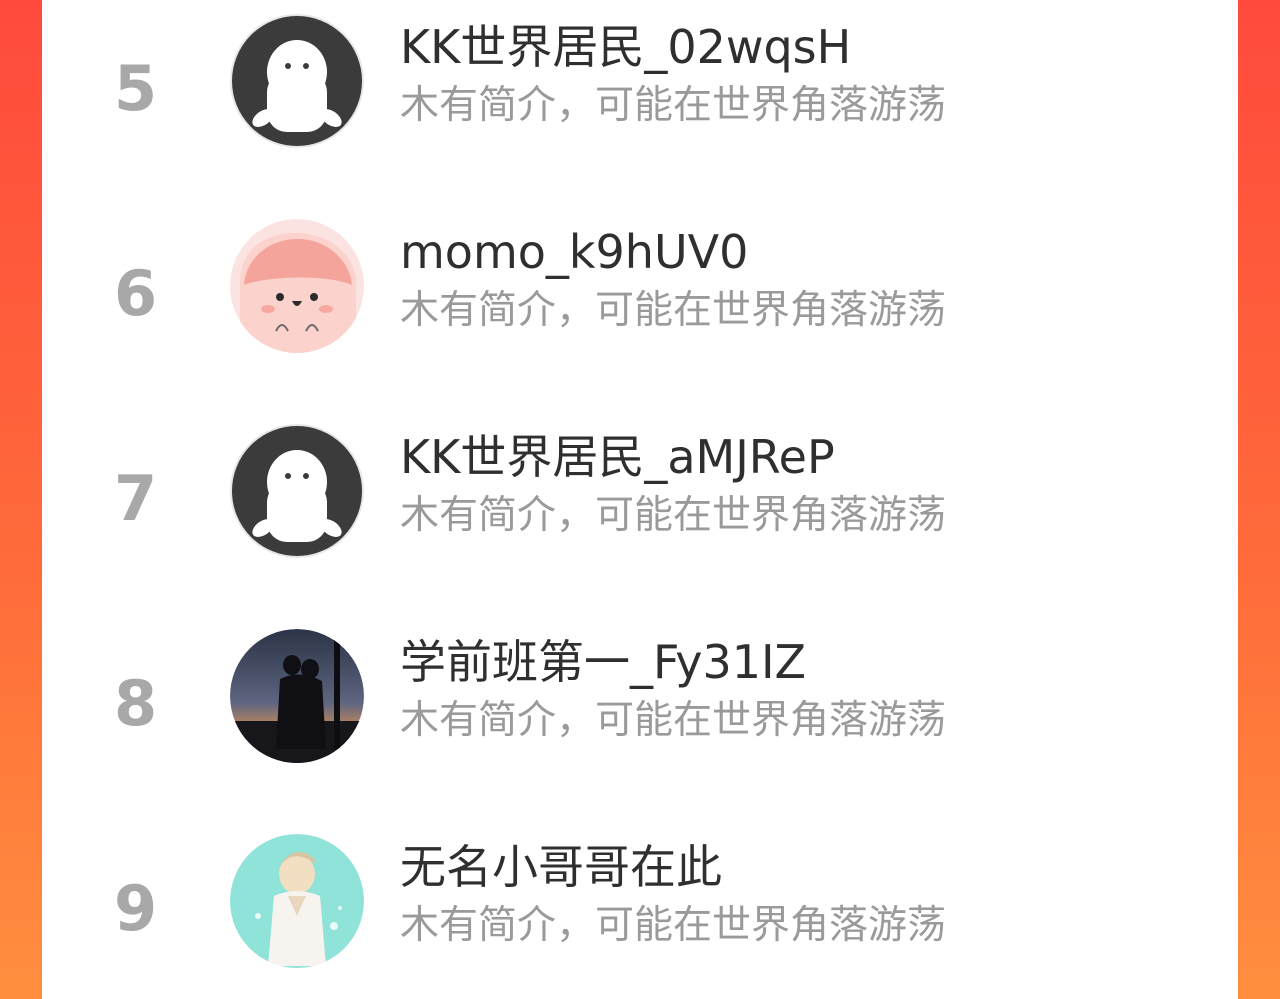  What do you see at coordinates (561, 867) in the screenshot?
I see `username: 无名小哥哥在此` at bounding box center [561, 867].